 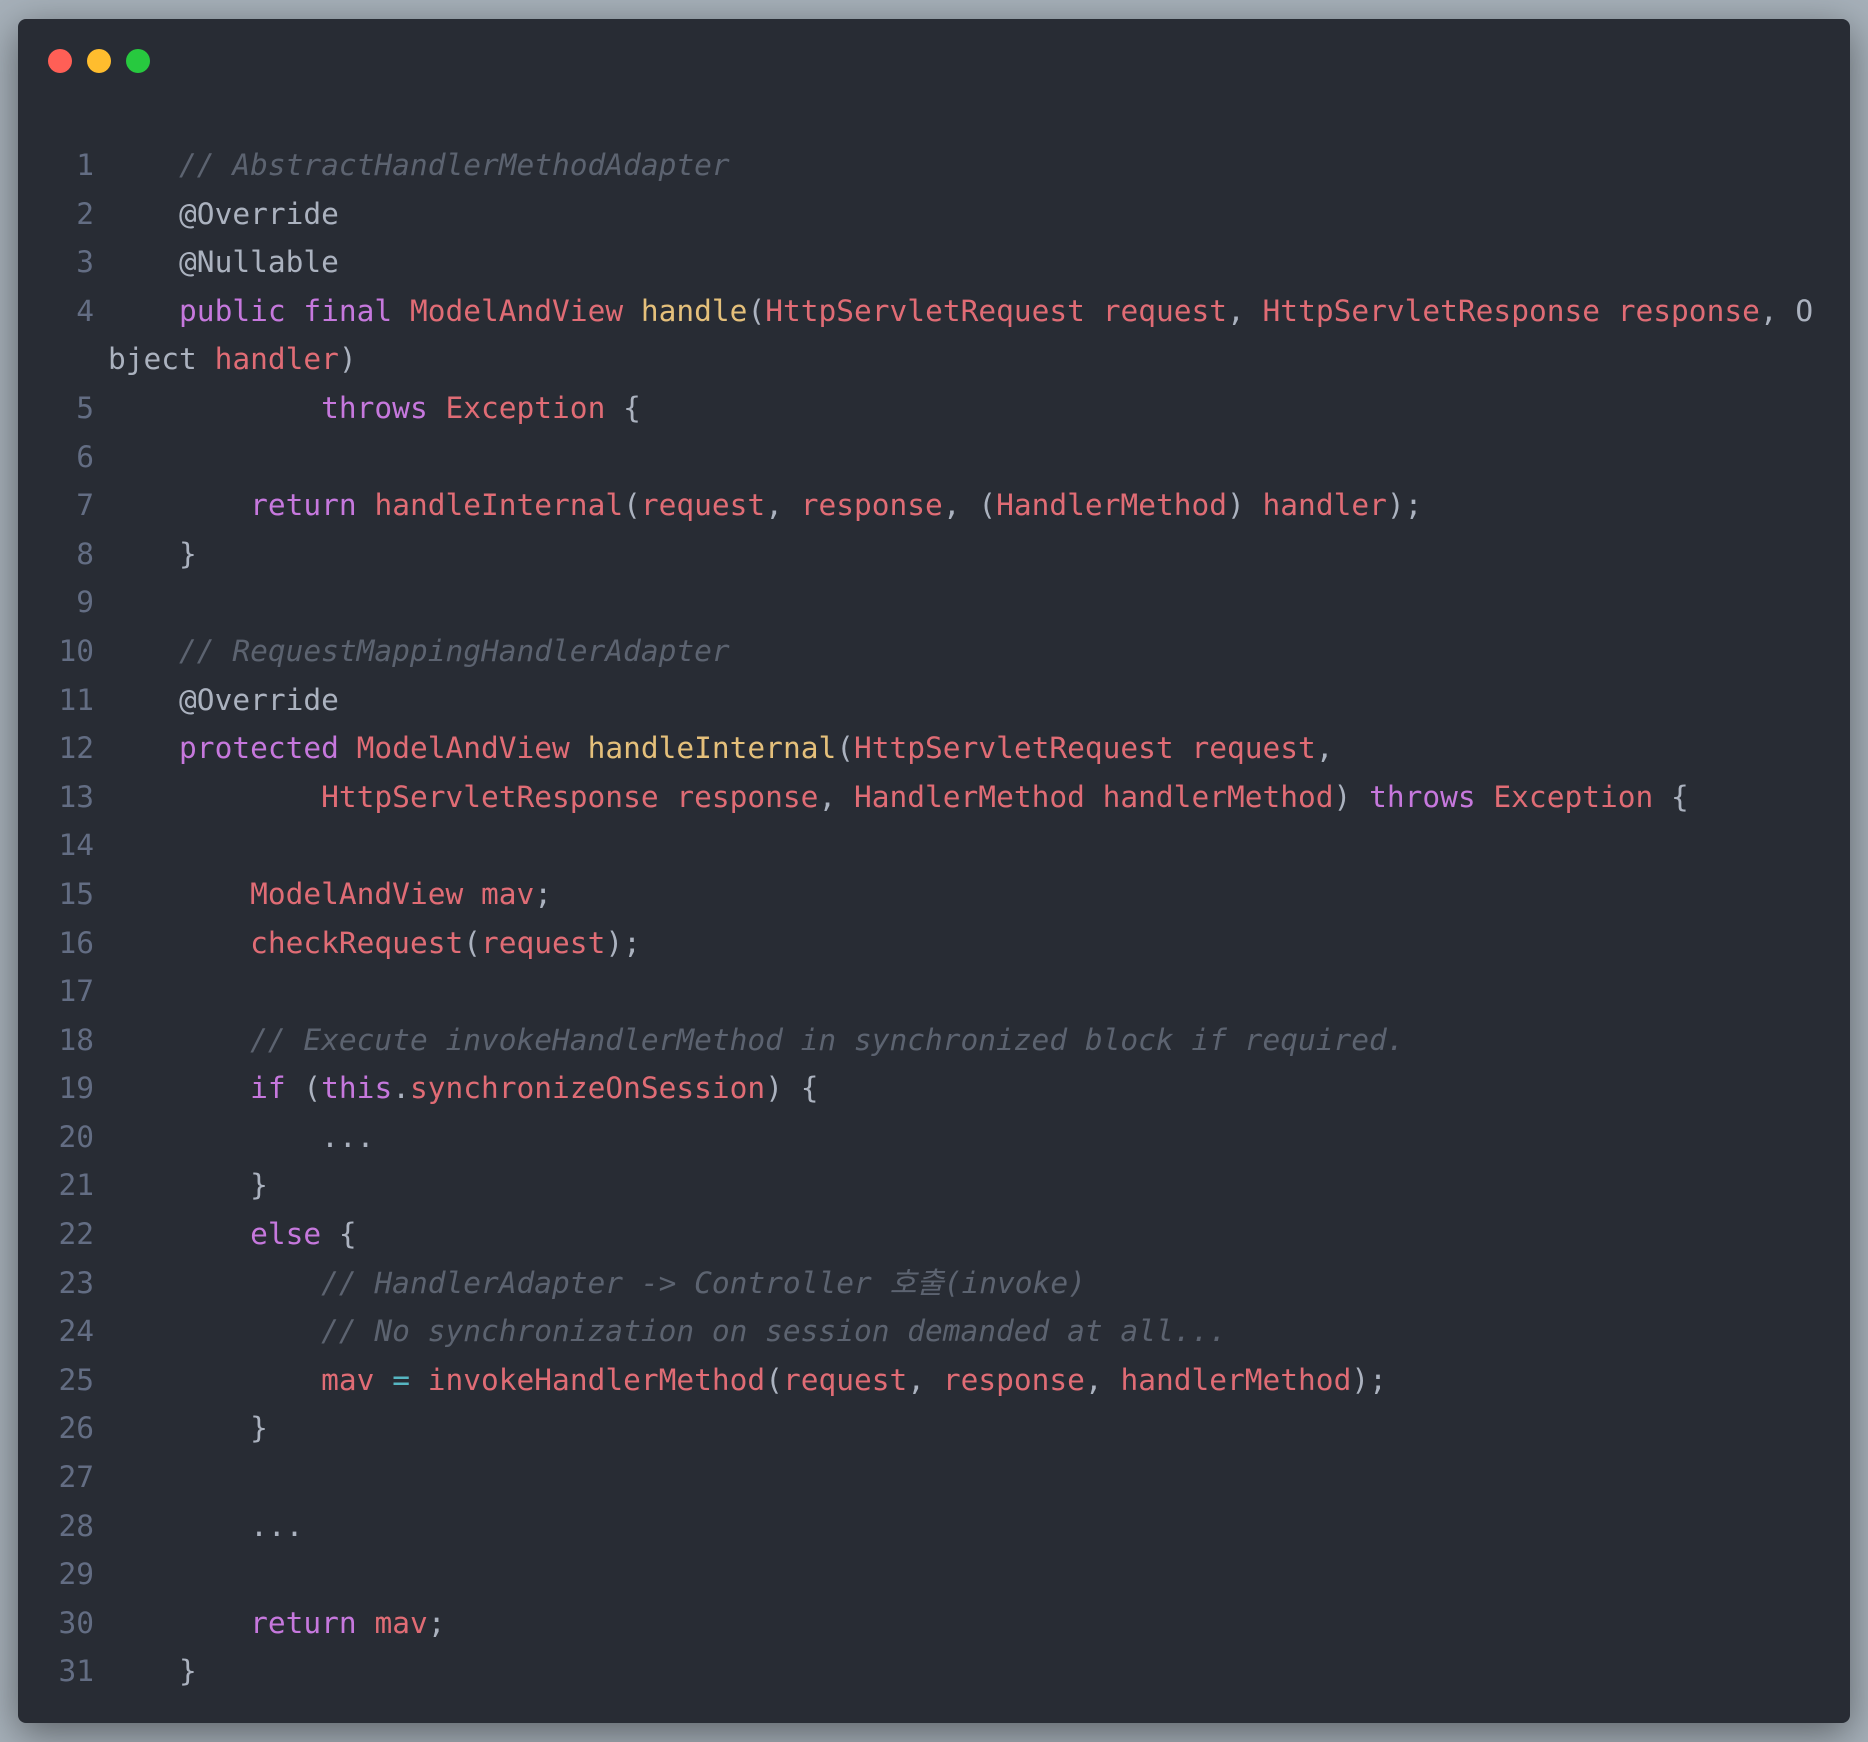 I want to click on code-text: return mav;, so click(x=277, y=1623).